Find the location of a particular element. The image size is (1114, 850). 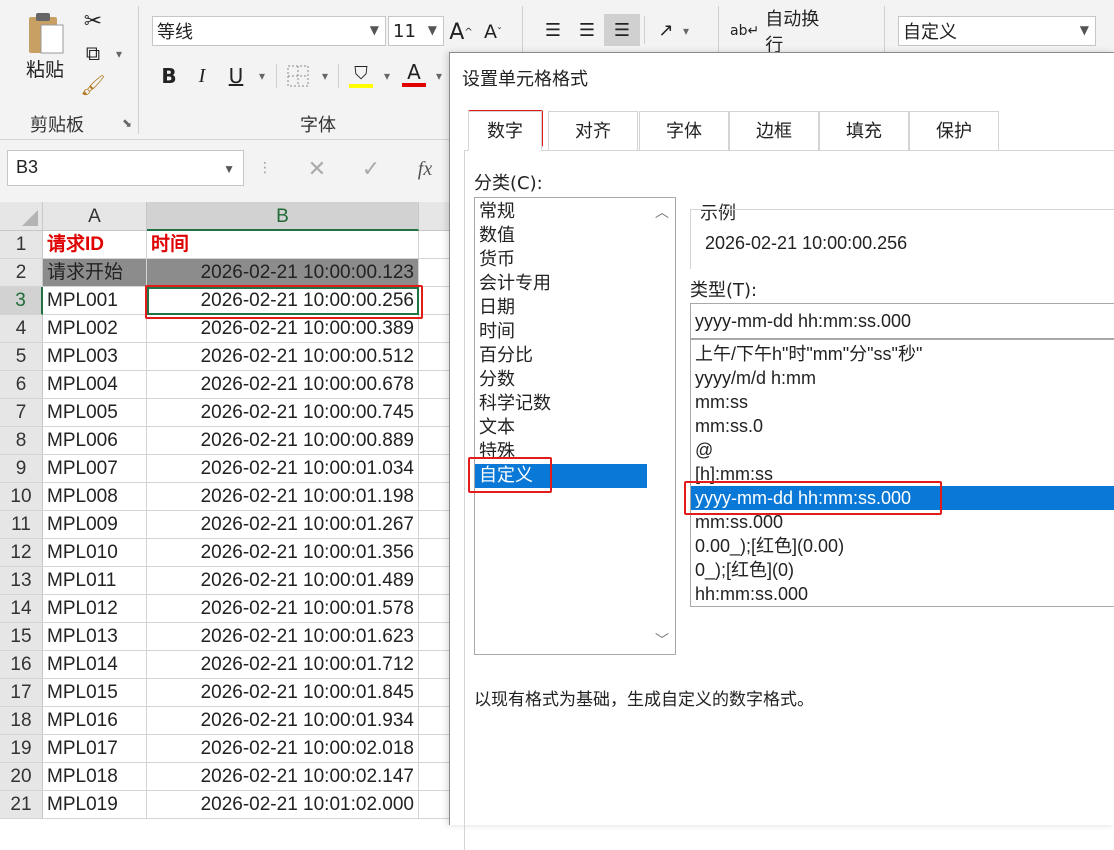

category-item: 自定义 is located at coordinates (561, 476).